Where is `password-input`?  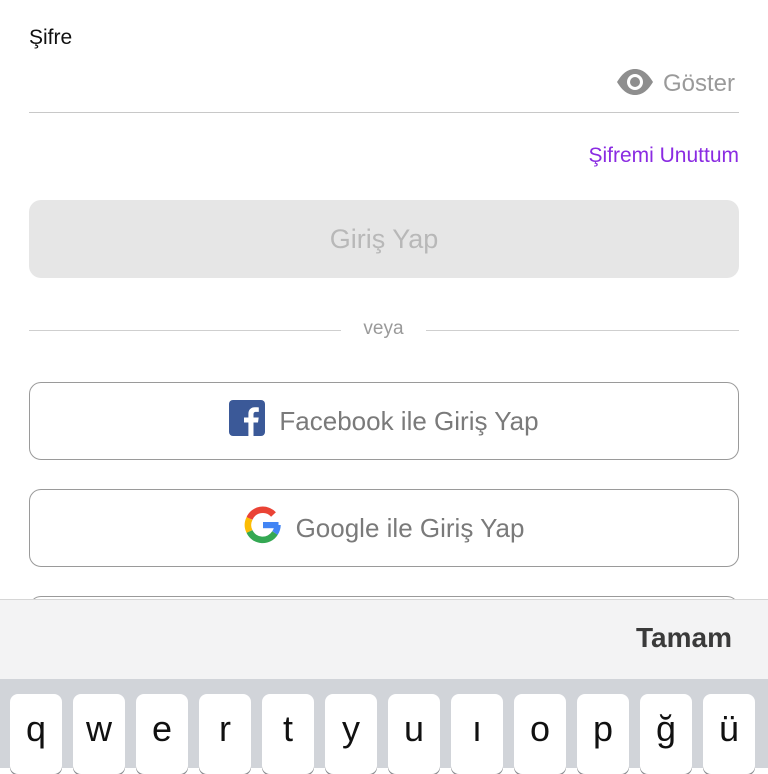 password-input is located at coordinates (309, 84).